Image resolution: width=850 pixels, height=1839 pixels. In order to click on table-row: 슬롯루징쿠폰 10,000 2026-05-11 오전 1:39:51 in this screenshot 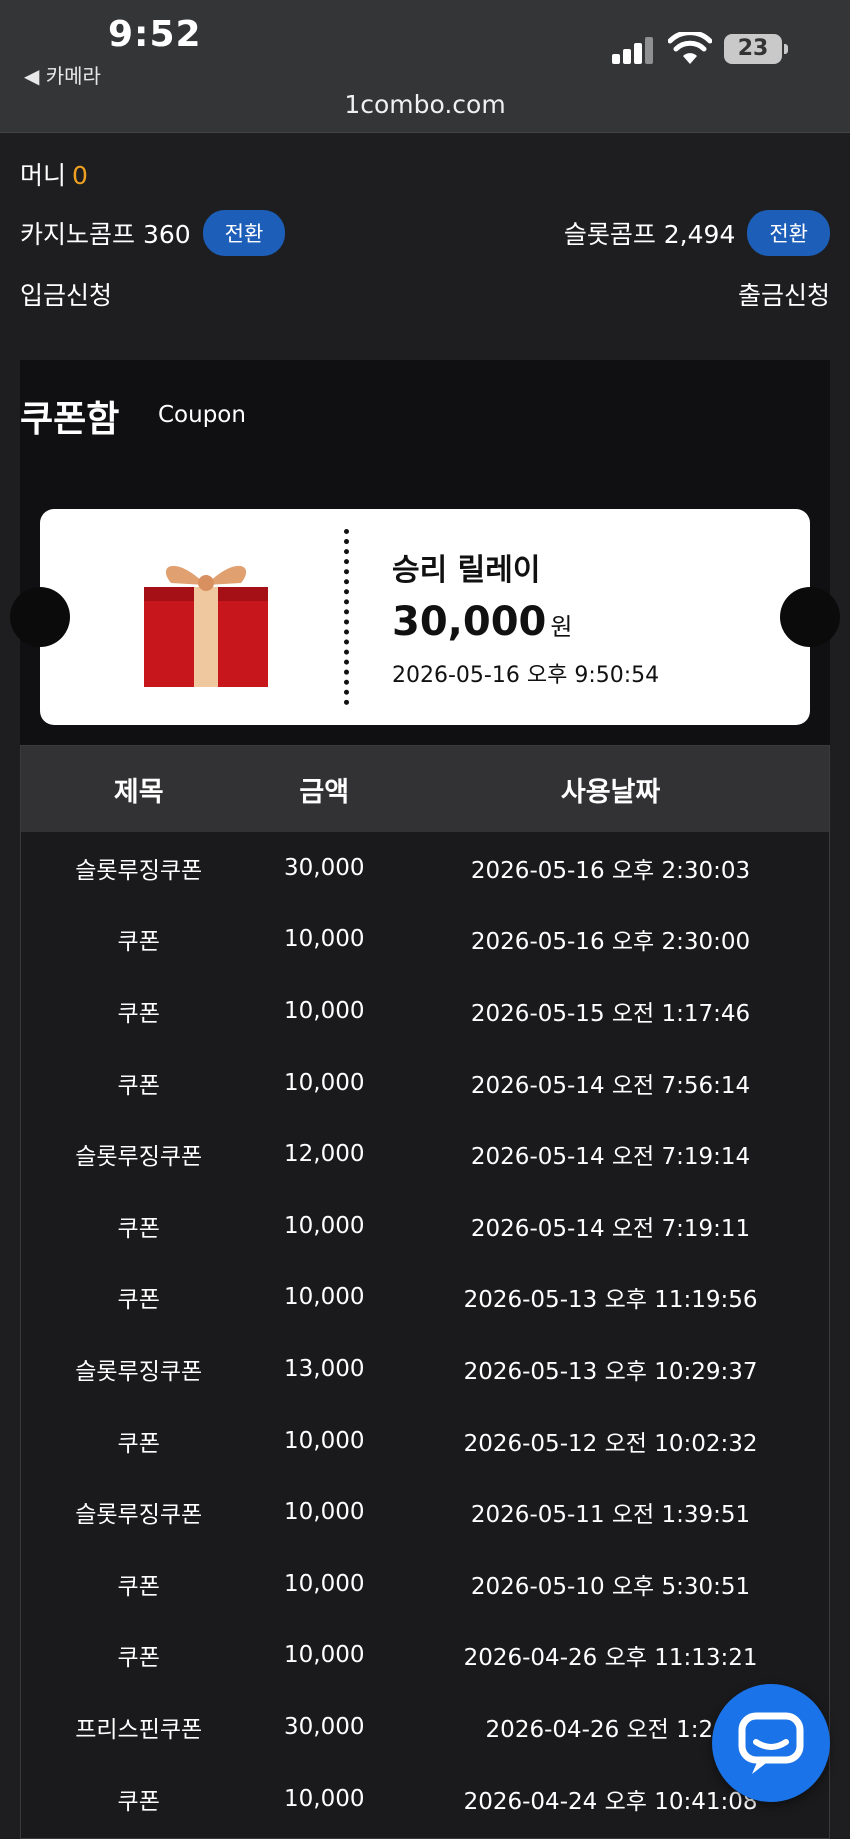, I will do `click(425, 1512)`.